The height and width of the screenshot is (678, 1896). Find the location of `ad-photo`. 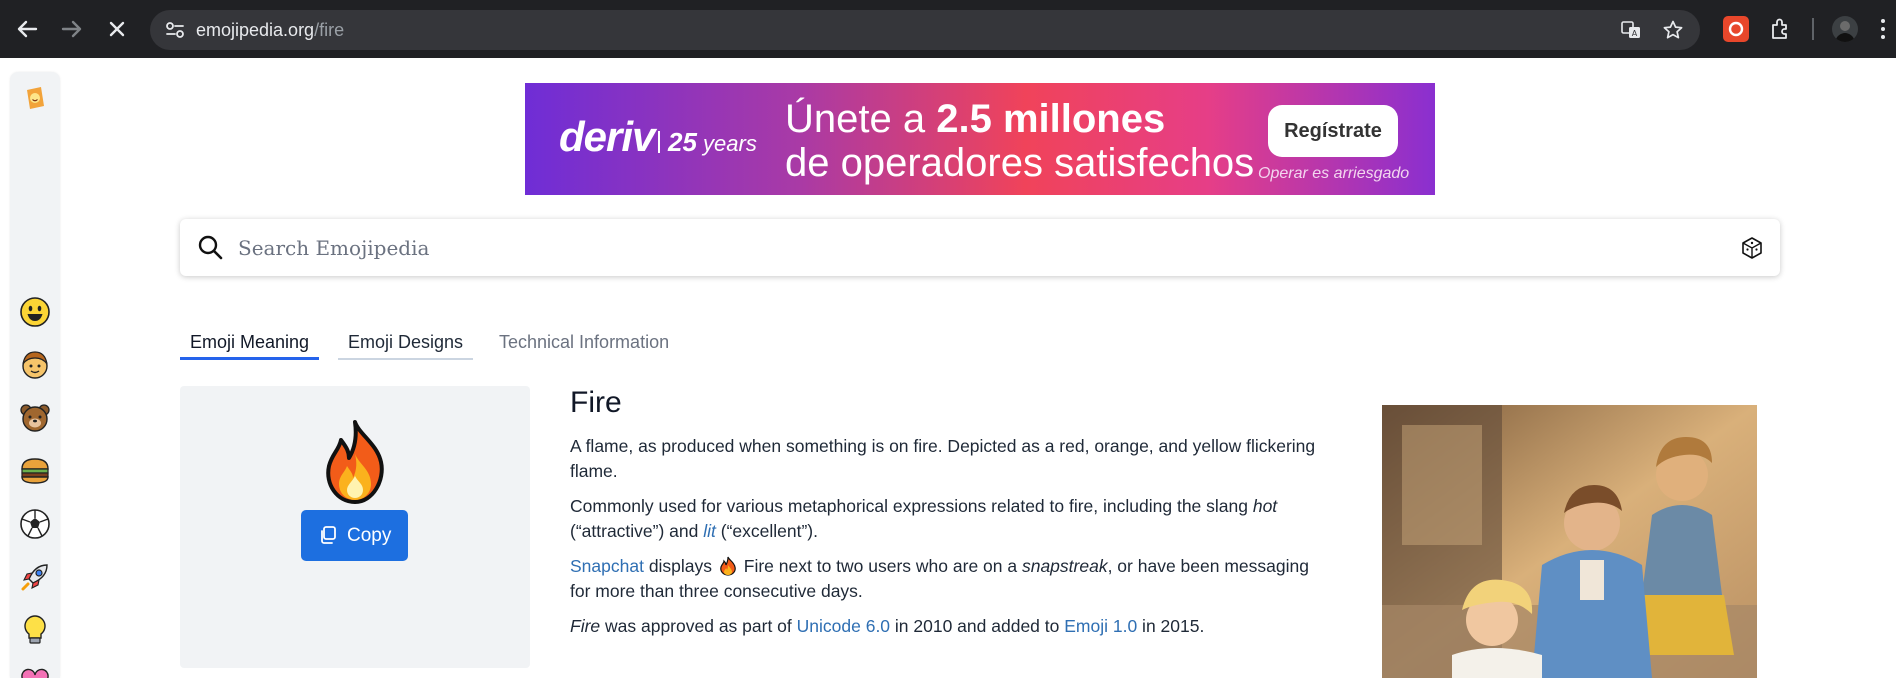

ad-photo is located at coordinates (1569, 541).